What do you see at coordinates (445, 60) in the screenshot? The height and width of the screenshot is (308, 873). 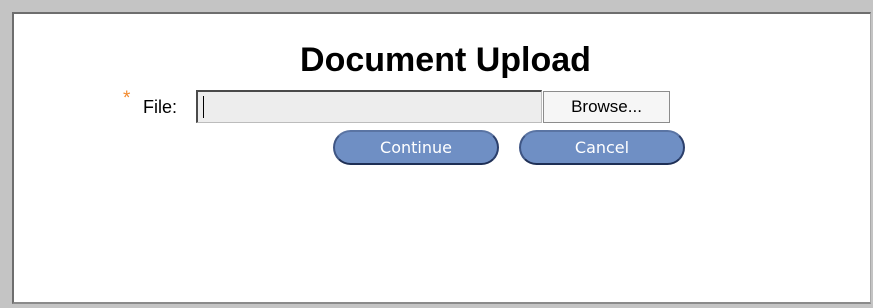 I see `page-title: Document Upload` at bounding box center [445, 60].